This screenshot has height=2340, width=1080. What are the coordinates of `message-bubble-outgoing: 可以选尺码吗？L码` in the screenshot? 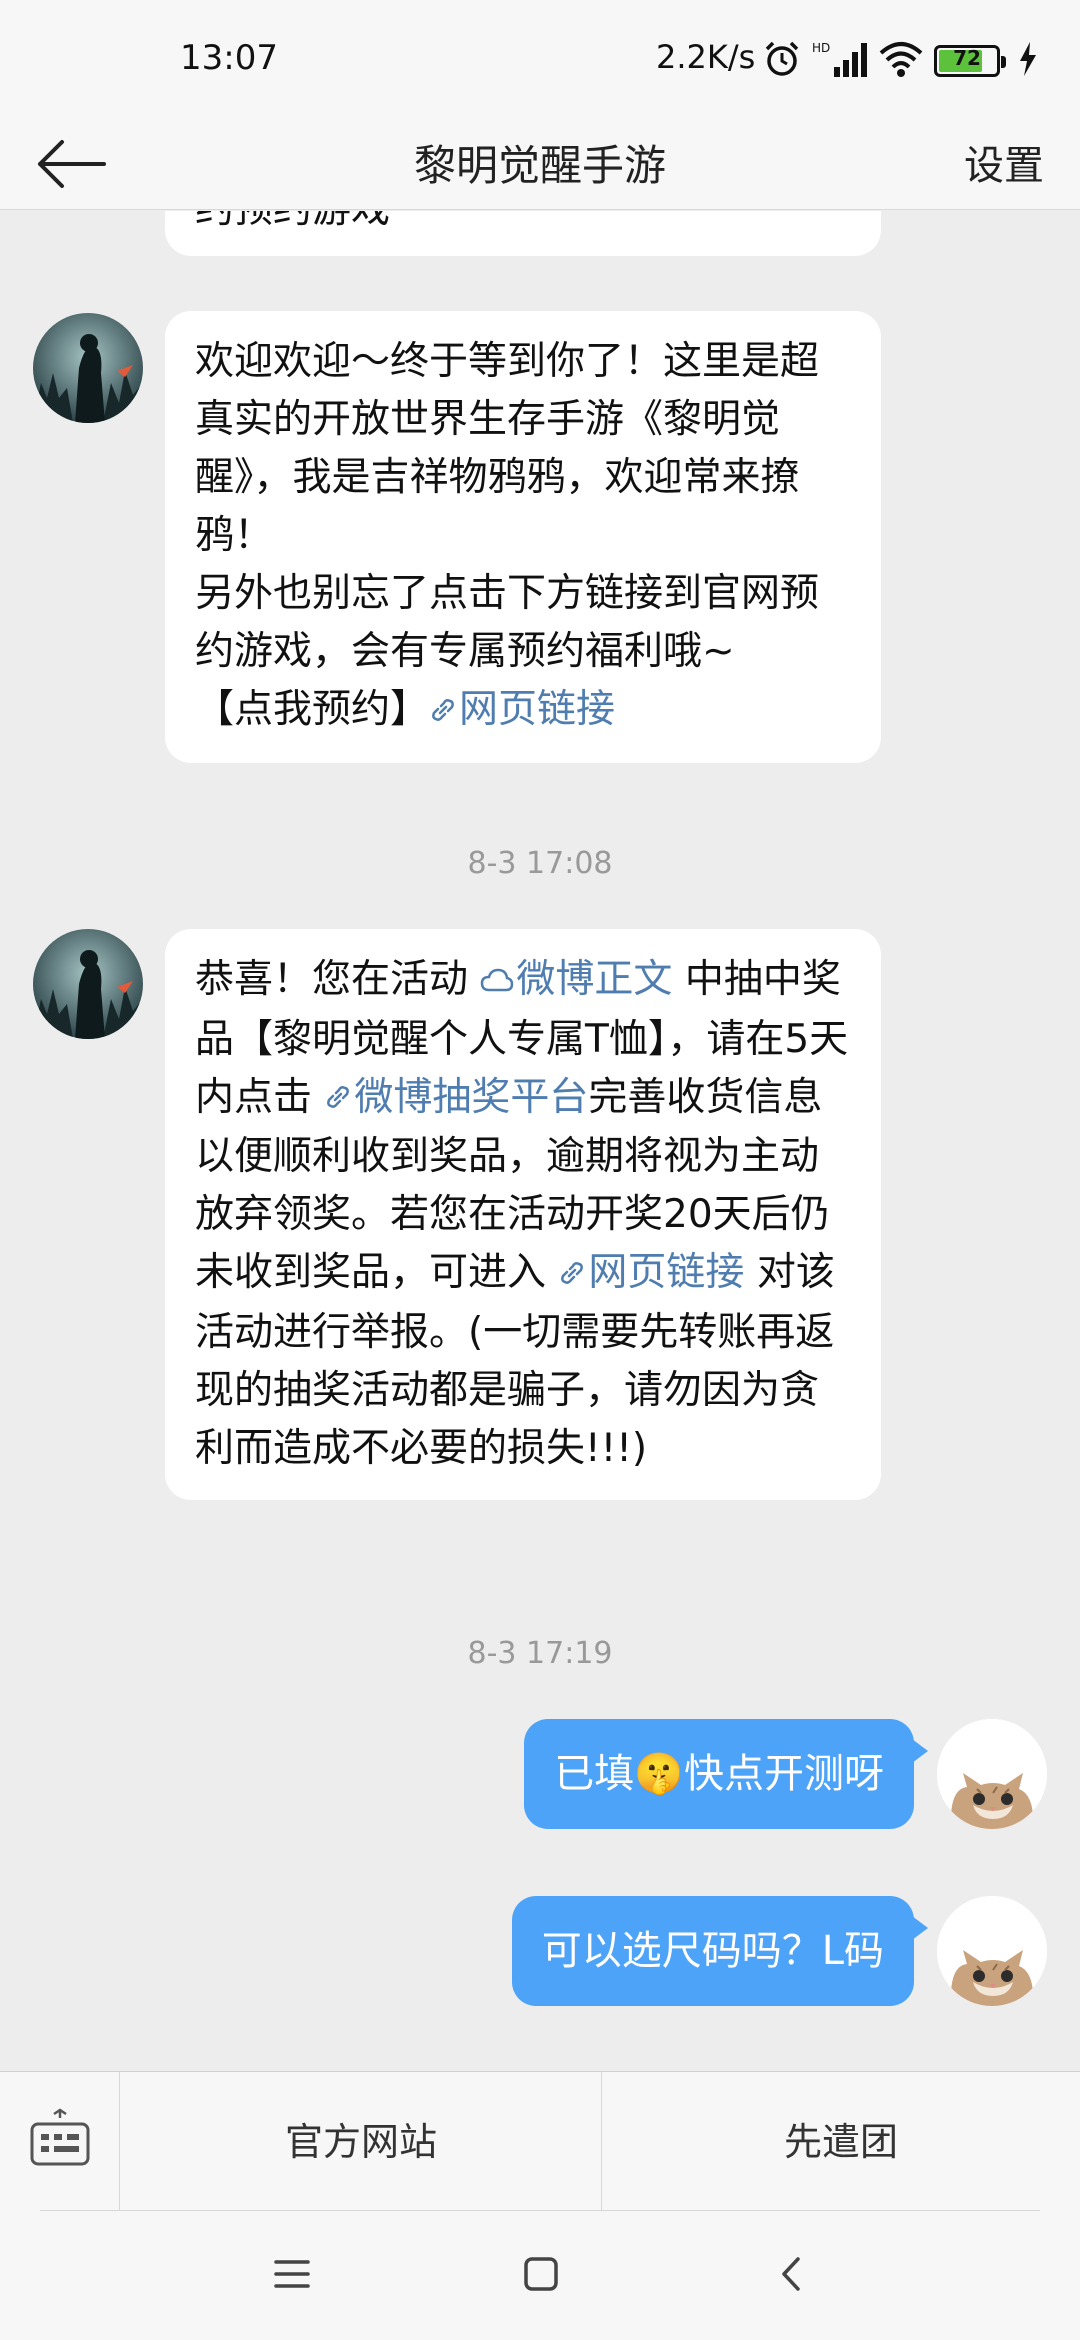 It's located at (720, 1951).